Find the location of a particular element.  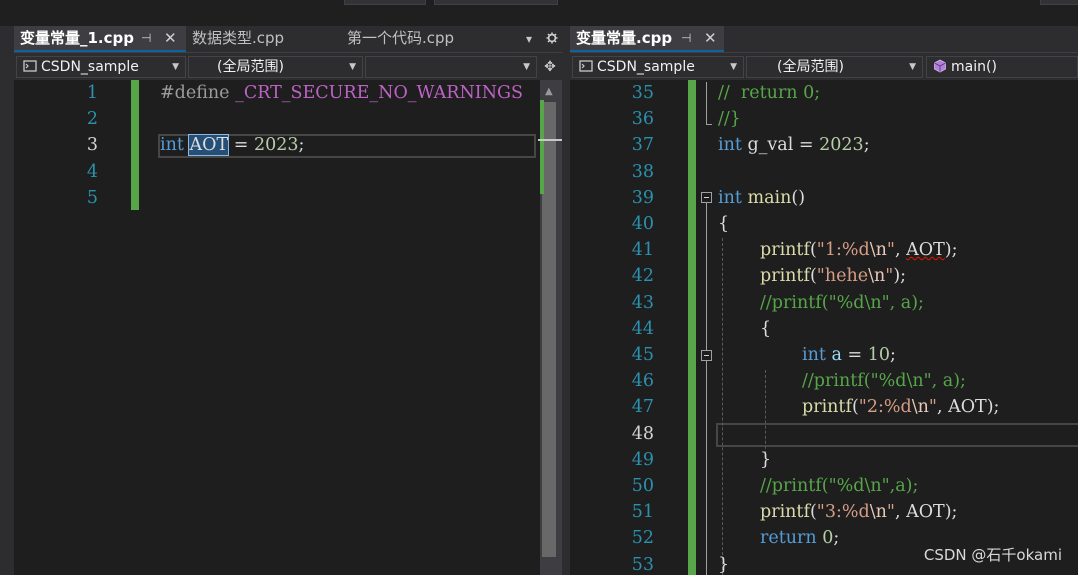

scroll-thumb is located at coordinates (549, 329).